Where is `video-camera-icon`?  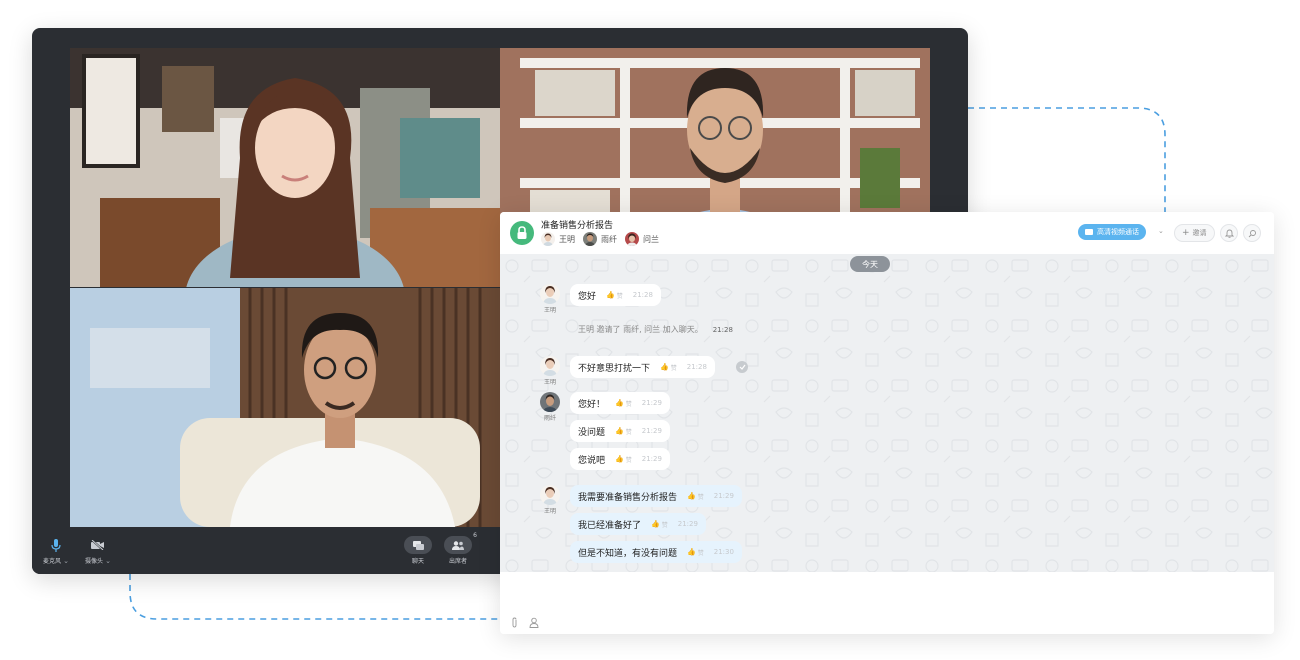 video-camera-icon is located at coordinates (1089, 232).